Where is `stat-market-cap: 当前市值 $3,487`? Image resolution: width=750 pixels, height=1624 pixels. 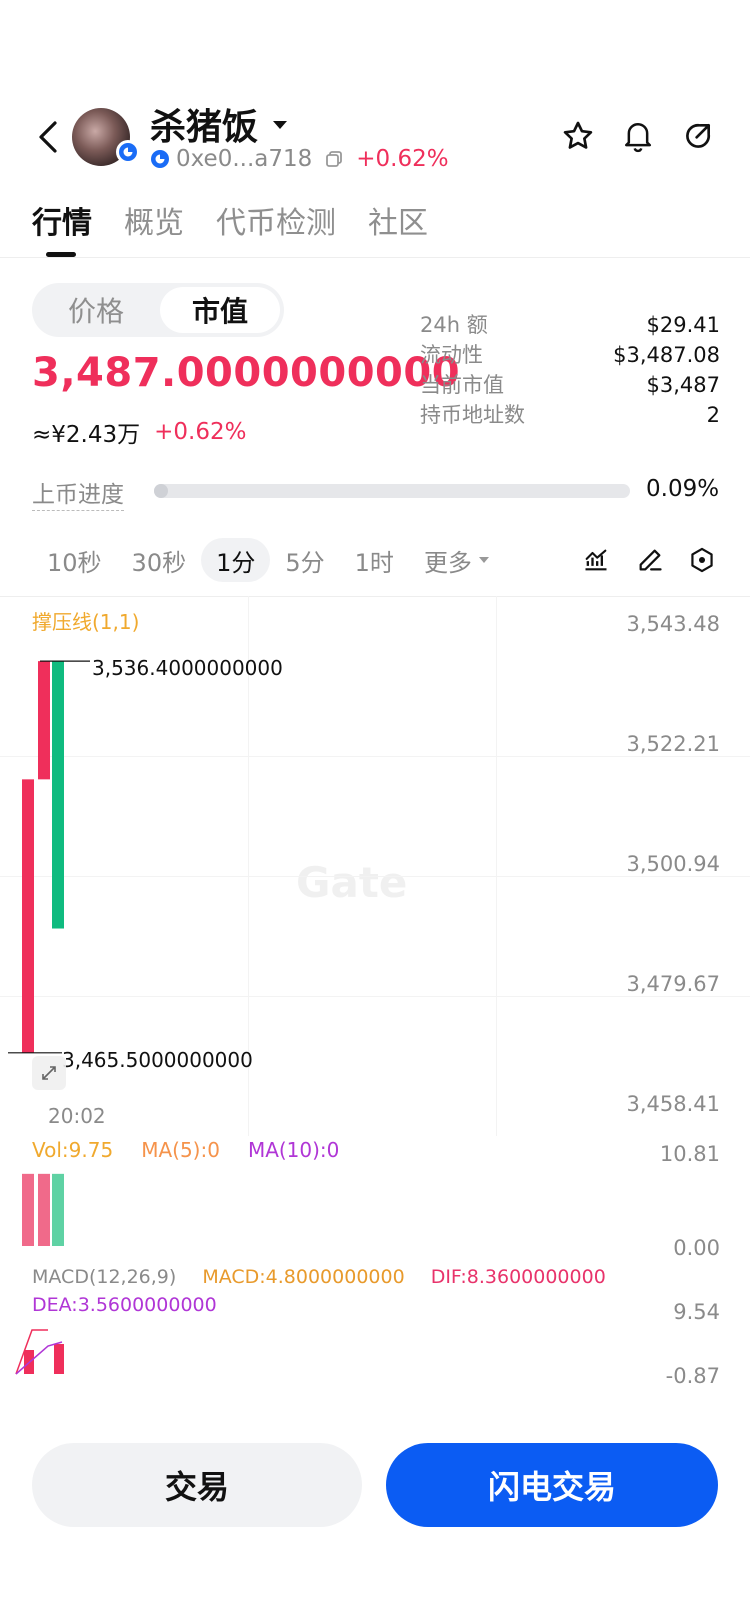 stat-market-cap: 当前市值 $3,487 is located at coordinates (570, 385).